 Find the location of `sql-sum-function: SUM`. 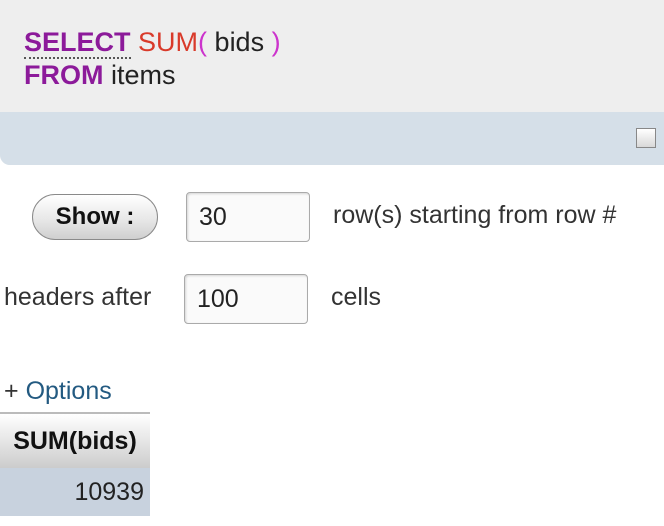

sql-sum-function: SUM is located at coordinates (168, 42).